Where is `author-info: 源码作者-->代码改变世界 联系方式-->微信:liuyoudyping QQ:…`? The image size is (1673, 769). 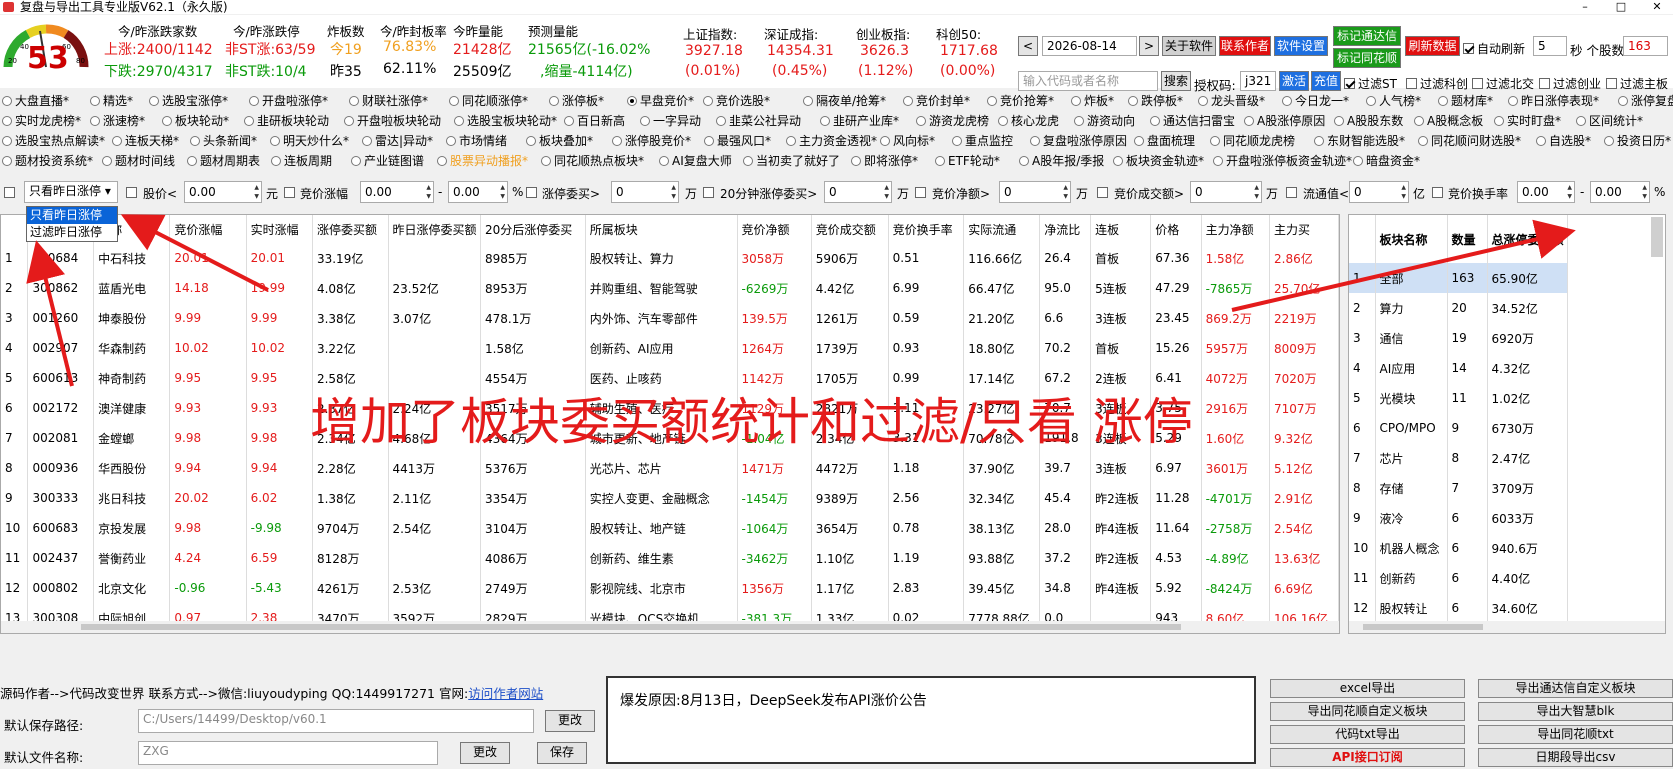 author-info: 源码作者-->代码改变世界 联系方式-->微信:liuyoudyping QQ:… is located at coordinates (272, 693).